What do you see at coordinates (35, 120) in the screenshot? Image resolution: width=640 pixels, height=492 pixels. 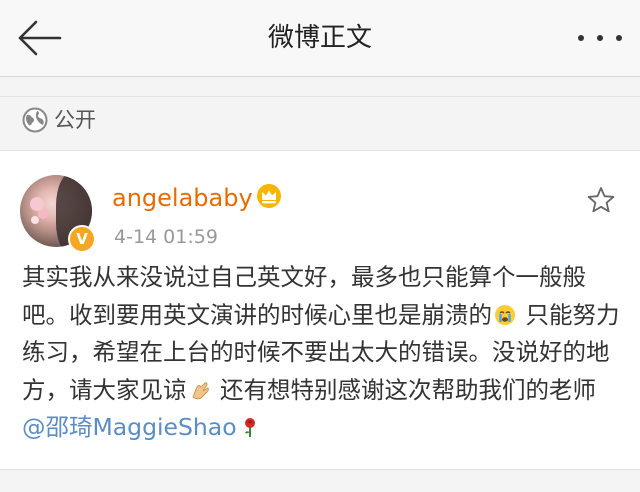 I see `globe-icon` at bounding box center [35, 120].